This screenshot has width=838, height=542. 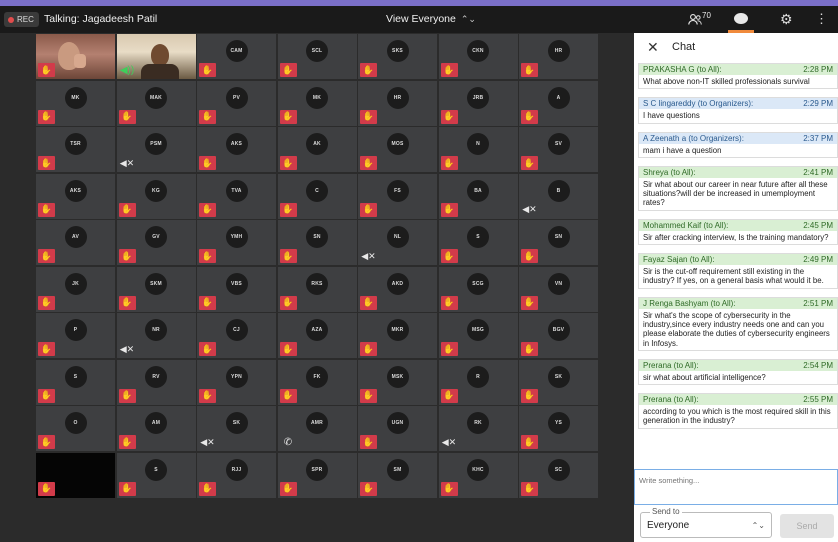 I want to click on chat-toggle-button, so click(x=741, y=21).